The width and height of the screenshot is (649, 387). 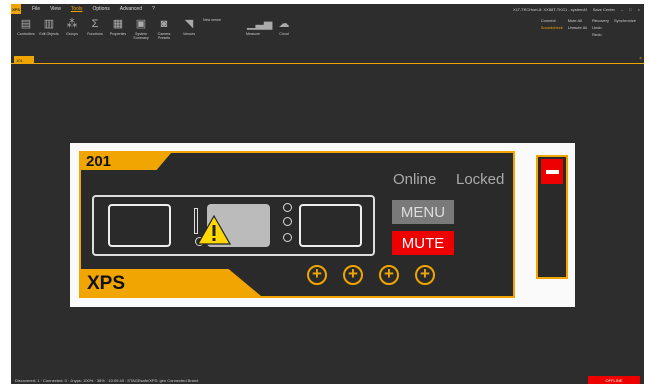 I want to click on device-slot-left, so click(x=139, y=225).